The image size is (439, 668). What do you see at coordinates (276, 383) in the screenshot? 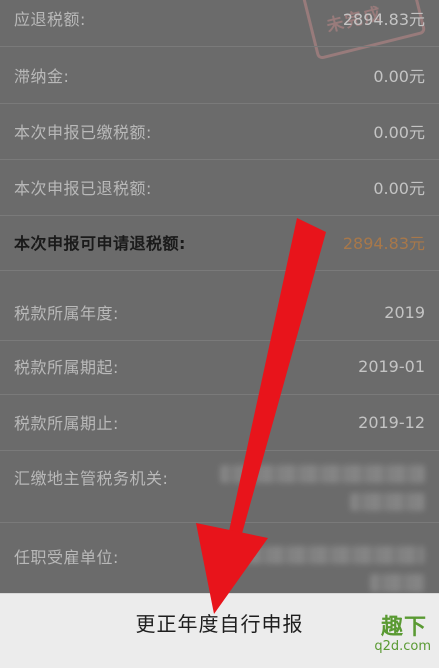
I see `arrow-shaft` at bounding box center [276, 383].